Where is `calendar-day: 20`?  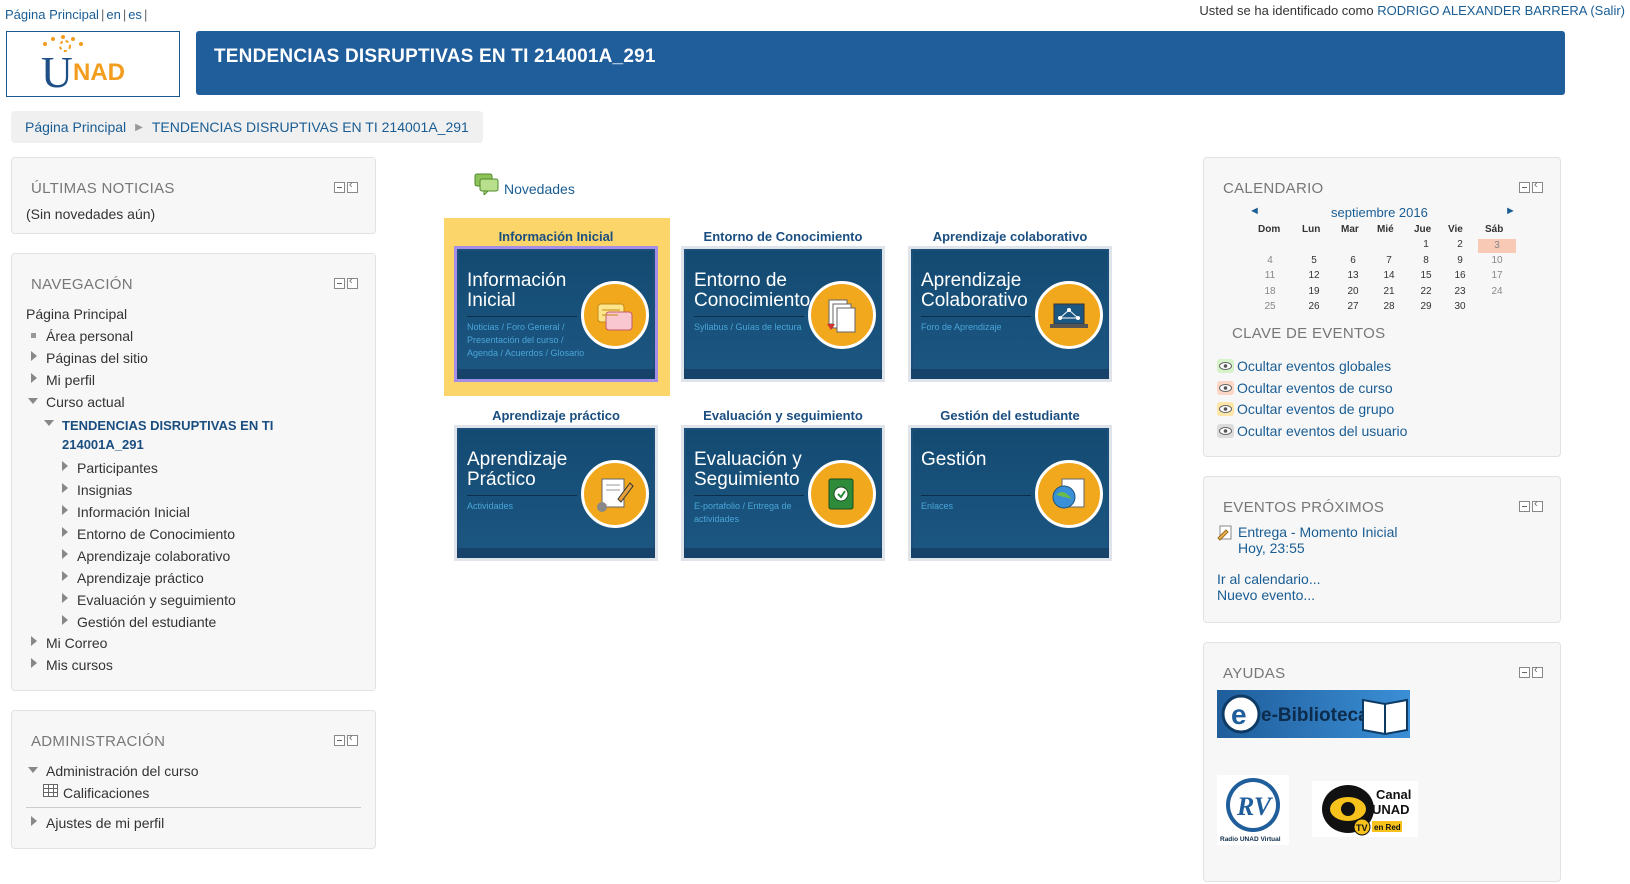
calendar-day: 20 is located at coordinates (1353, 291).